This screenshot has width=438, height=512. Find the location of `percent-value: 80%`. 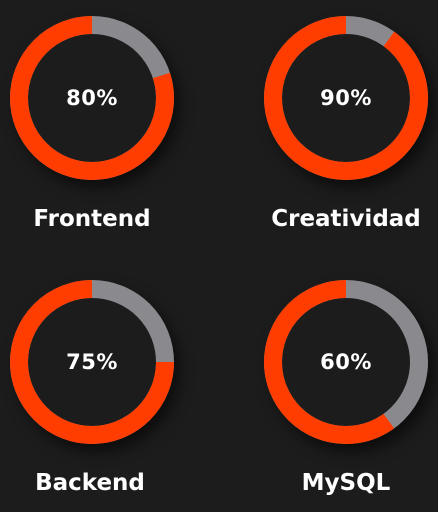

percent-value: 80% is located at coordinates (92, 98).